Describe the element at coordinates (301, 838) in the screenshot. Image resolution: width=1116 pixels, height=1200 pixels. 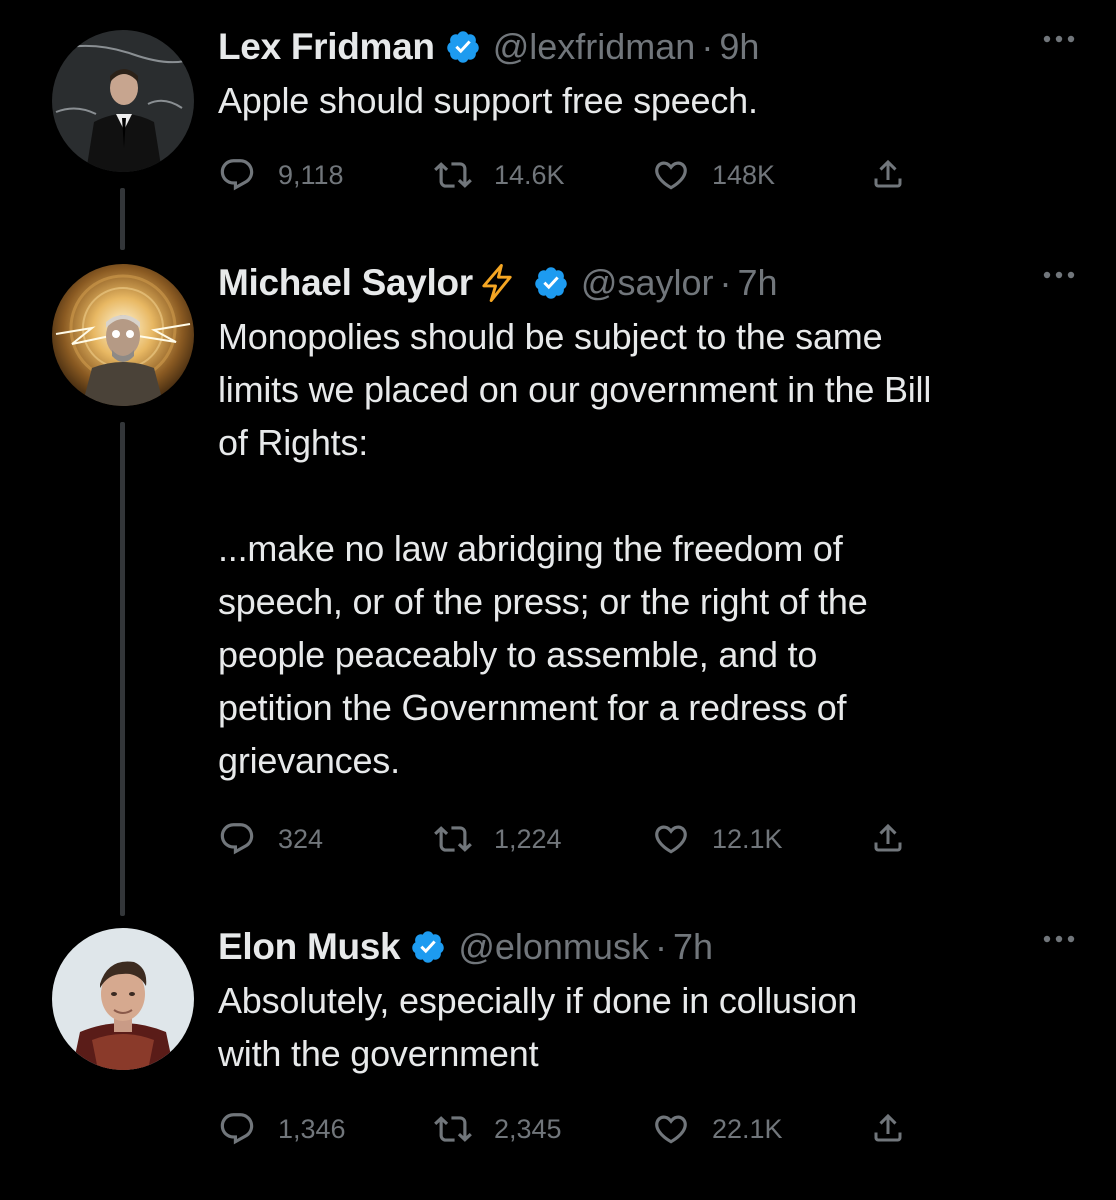
I see `reply-count: 324` at that location.